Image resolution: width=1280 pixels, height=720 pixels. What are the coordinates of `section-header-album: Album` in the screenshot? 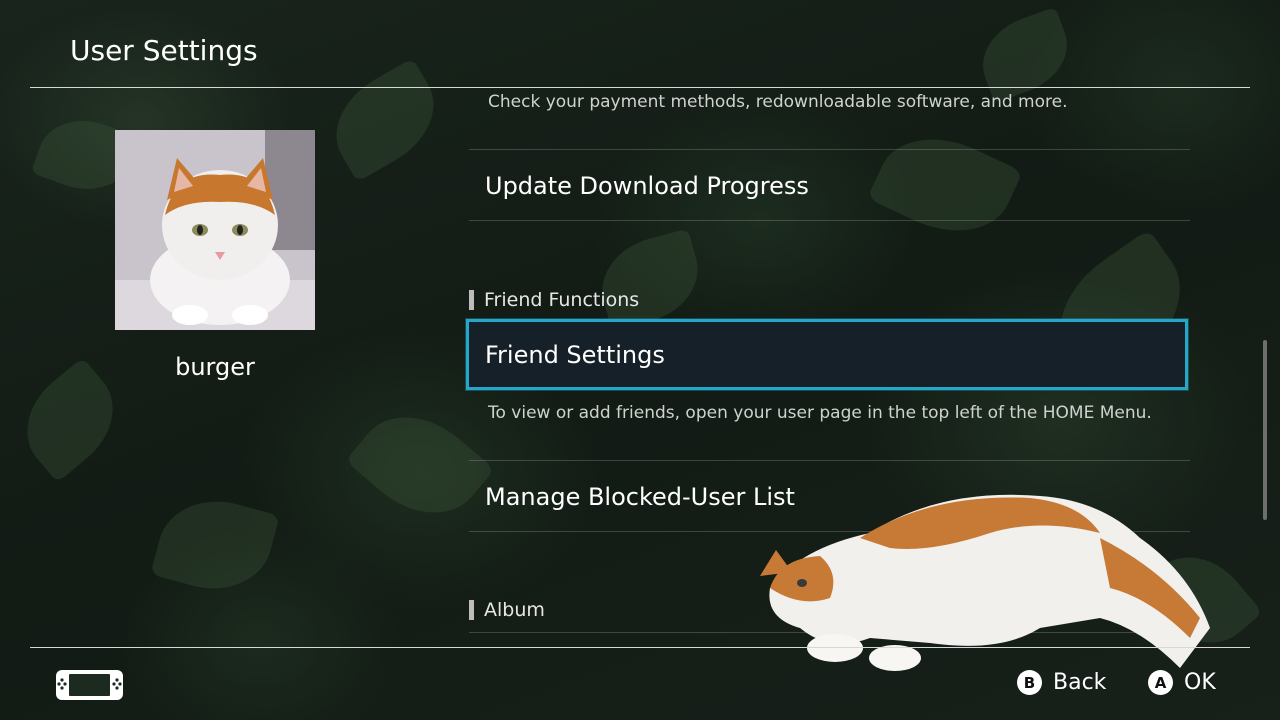 It's located at (507, 610).